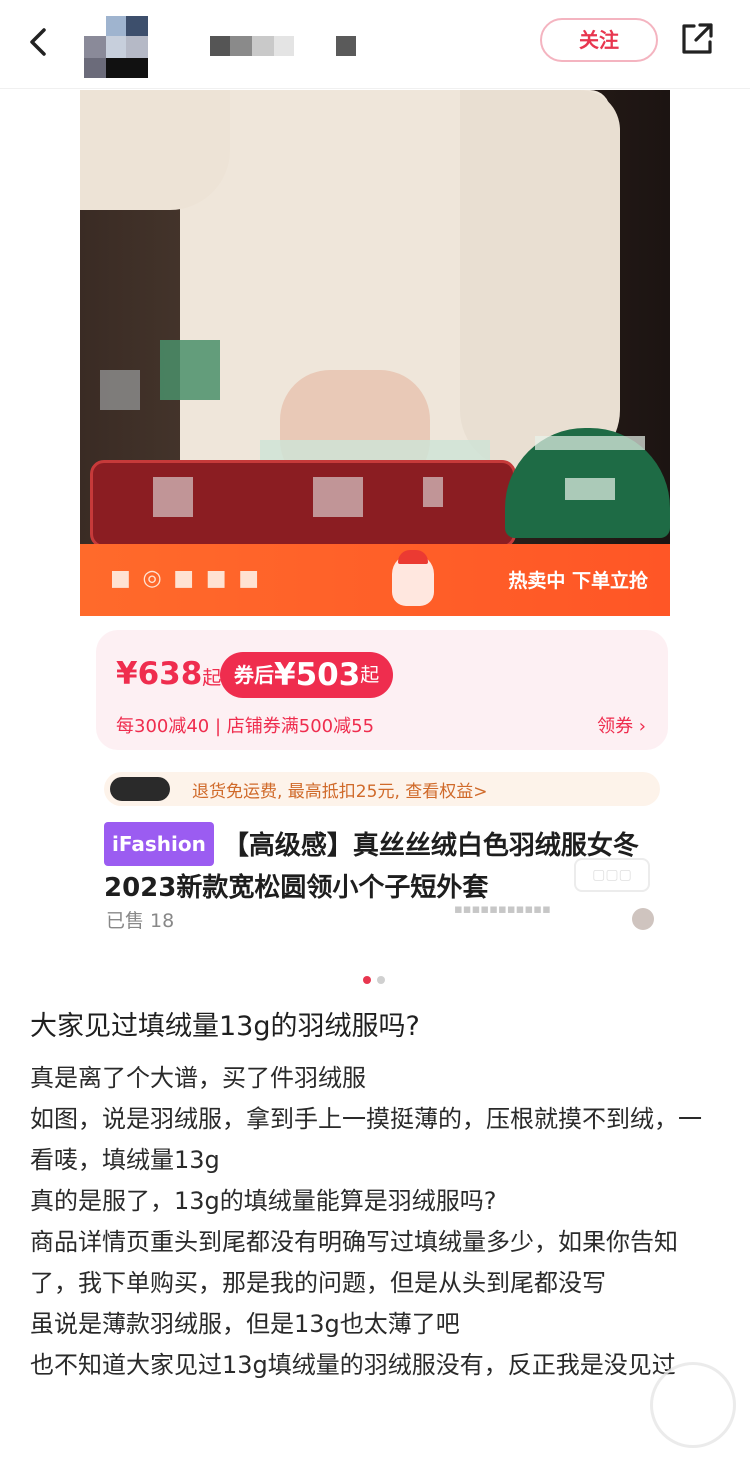  Describe the element at coordinates (245, 726) in the screenshot. I see `promo-text: 每300减40 | 店铺券满500减55` at that location.